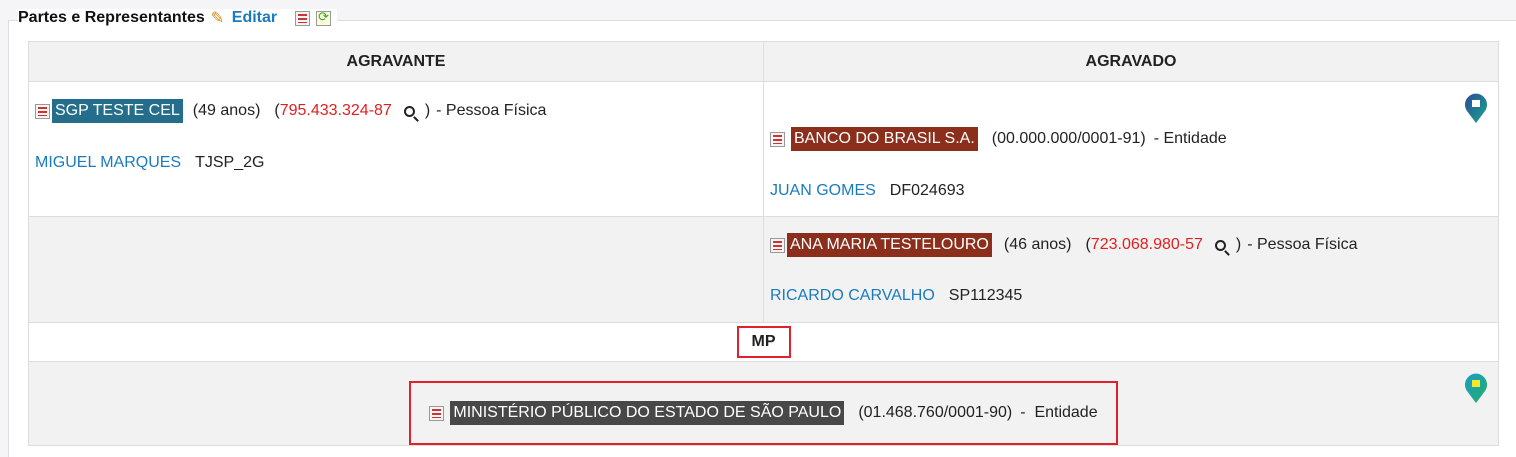 This screenshot has height=457, width=1516. Describe the element at coordinates (1146, 244) in the screenshot. I see `party-cpf: 723.068.980-57` at that location.